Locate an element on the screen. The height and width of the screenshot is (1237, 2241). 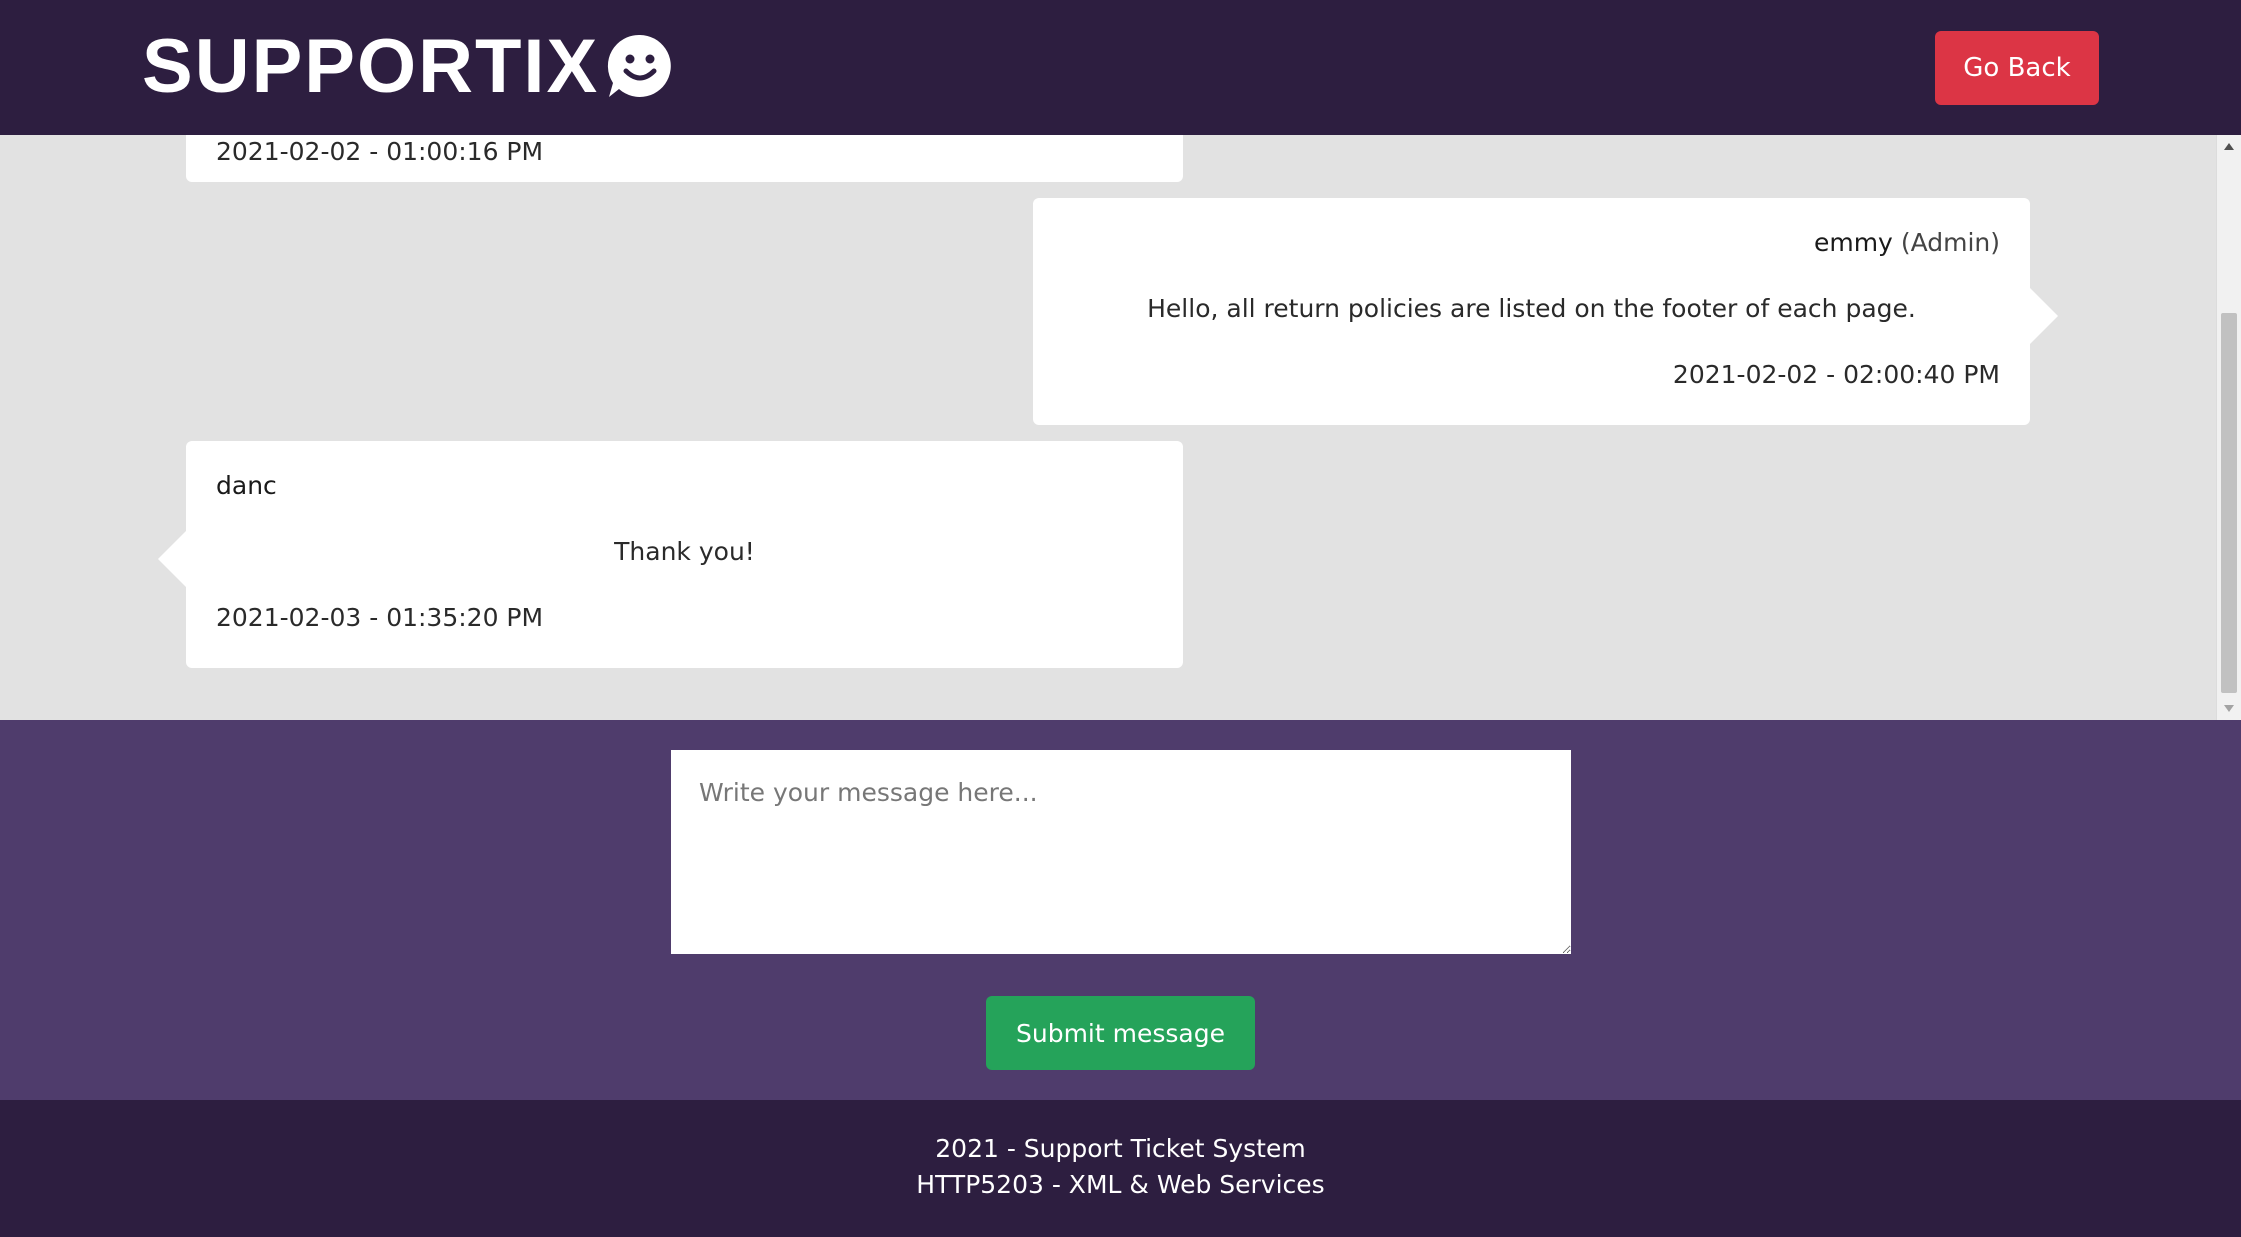
scroll-thumb is located at coordinates (2229, 503).